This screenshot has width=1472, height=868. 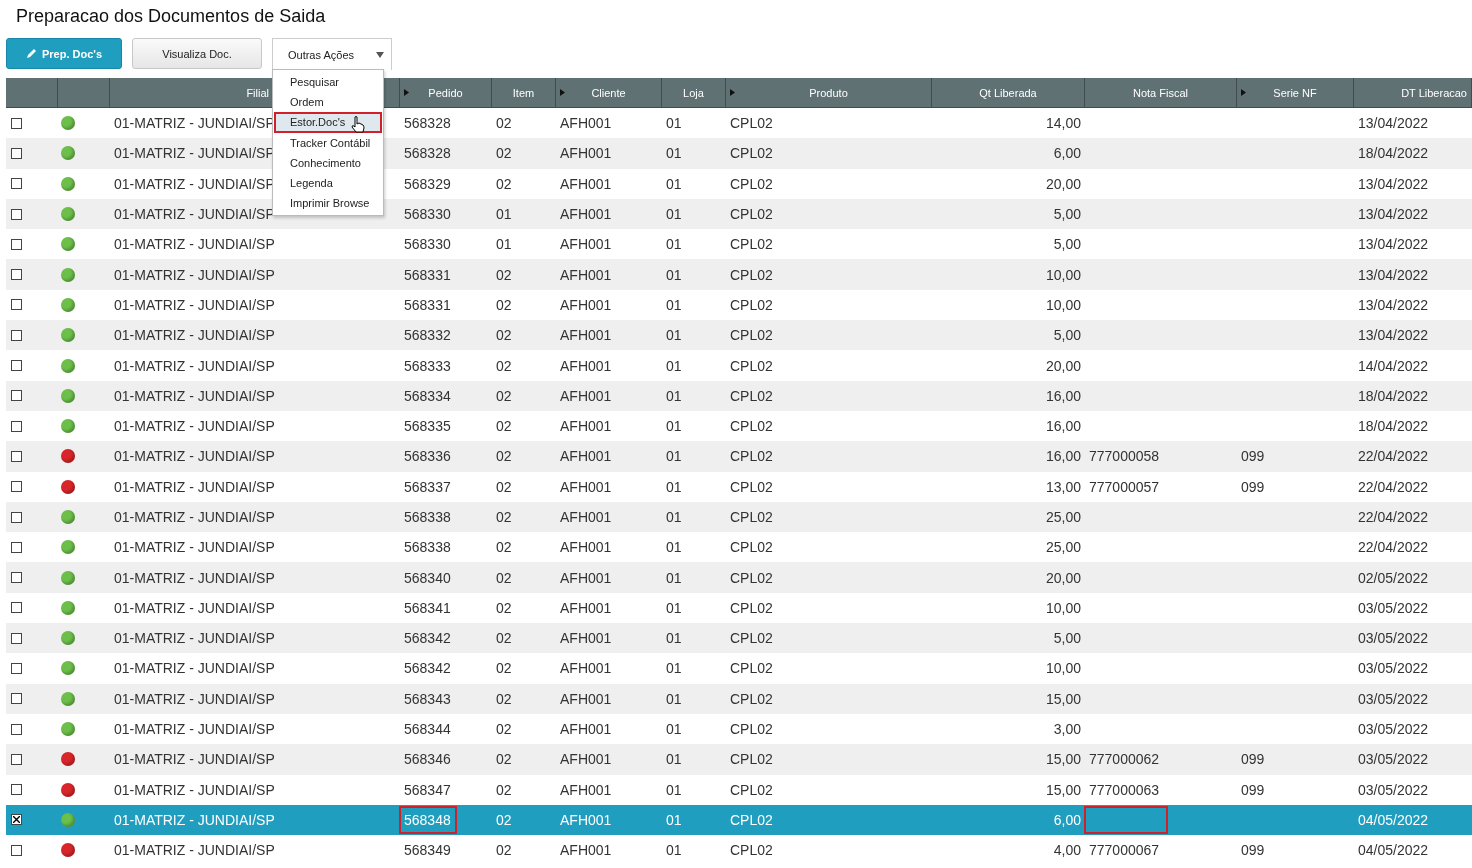 What do you see at coordinates (1063, 274) in the screenshot?
I see `table-cell: 10,00` at bounding box center [1063, 274].